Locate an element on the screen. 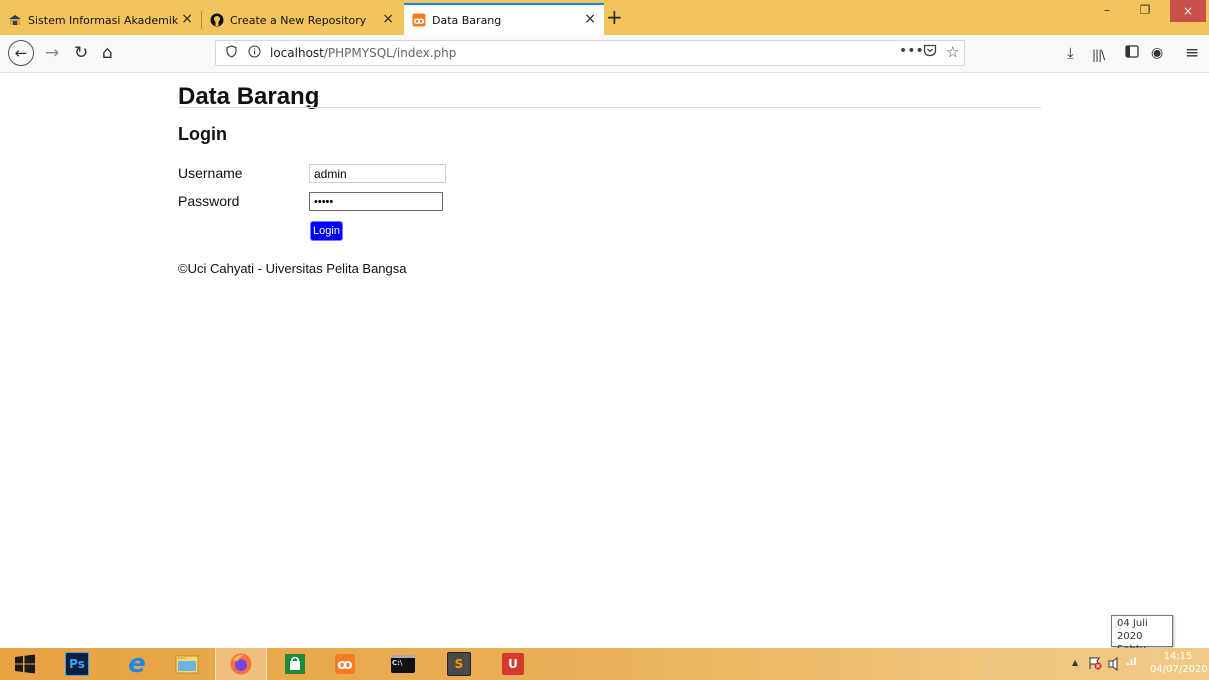 The width and height of the screenshot is (1209, 680). taskbar-photoshop: Ps is located at coordinates (77, 664).